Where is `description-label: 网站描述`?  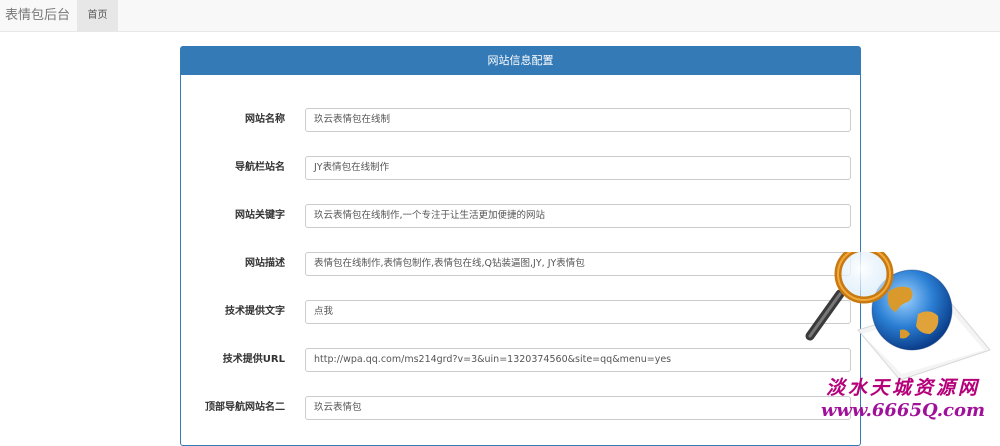 description-label: 网站描述 is located at coordinates (265, 263).